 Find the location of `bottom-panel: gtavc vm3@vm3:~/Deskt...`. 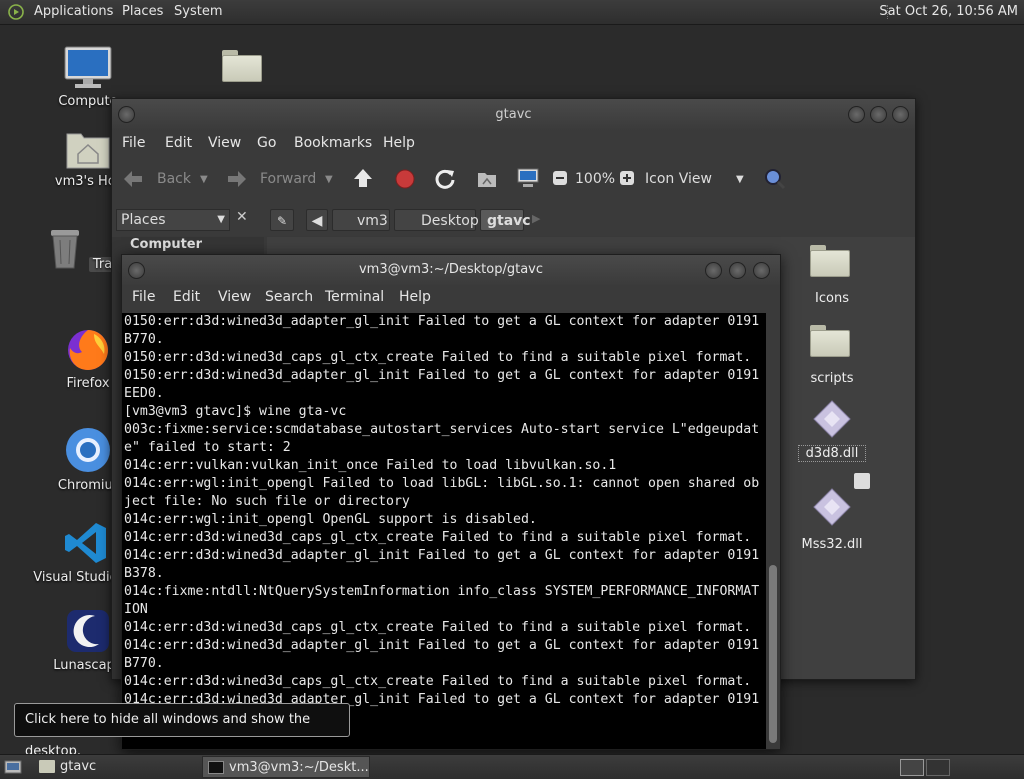

bottom-panel: gtavc vm3@vm3:~/Deskt... is located at coordinates (512, 766).